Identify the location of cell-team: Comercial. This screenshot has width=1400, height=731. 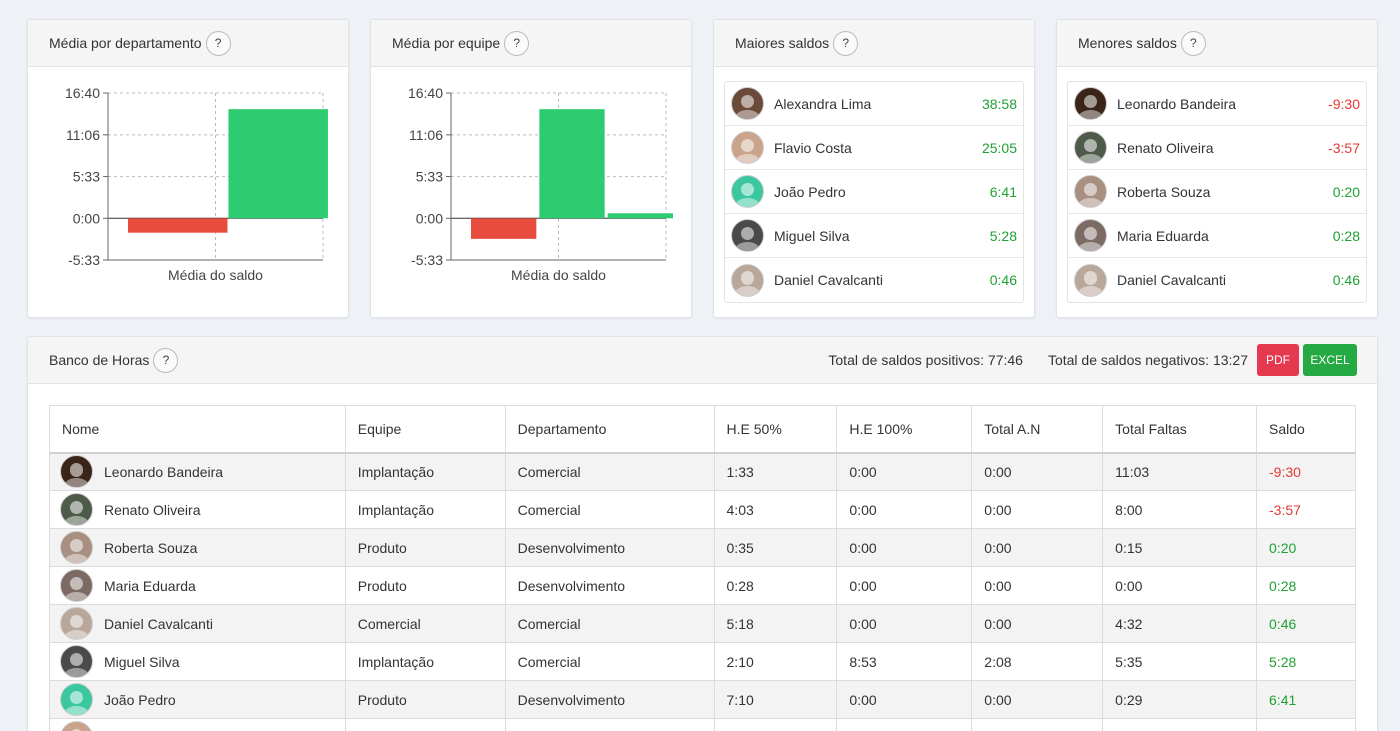
(425, 623).